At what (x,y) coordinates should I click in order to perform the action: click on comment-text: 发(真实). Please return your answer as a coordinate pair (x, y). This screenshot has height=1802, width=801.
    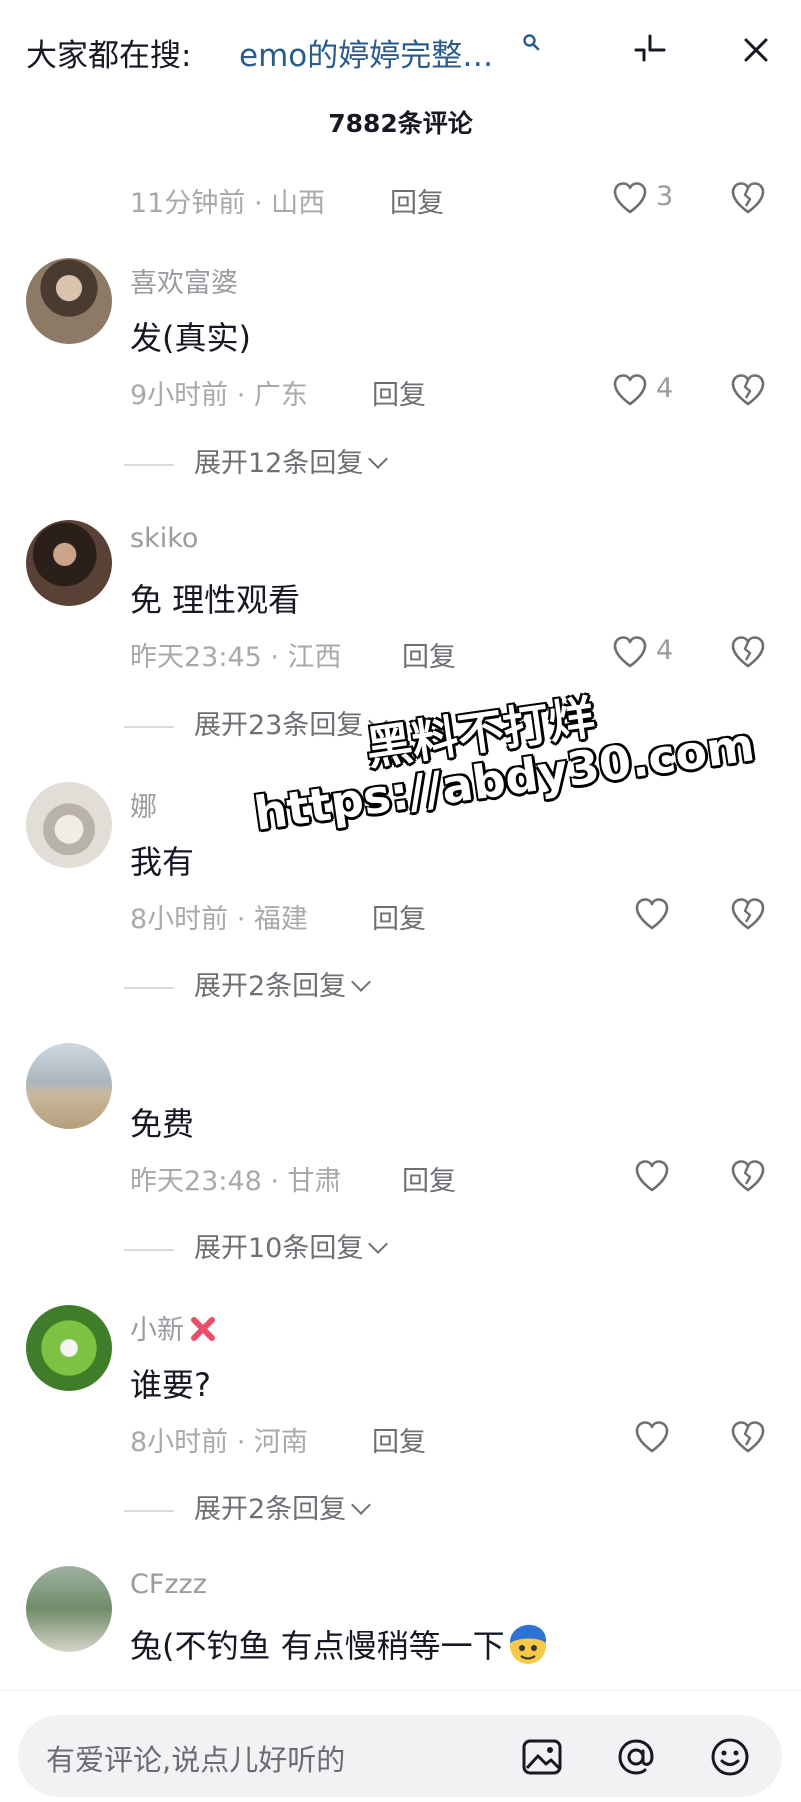
    Looking at the image, I should click on (190, 338).